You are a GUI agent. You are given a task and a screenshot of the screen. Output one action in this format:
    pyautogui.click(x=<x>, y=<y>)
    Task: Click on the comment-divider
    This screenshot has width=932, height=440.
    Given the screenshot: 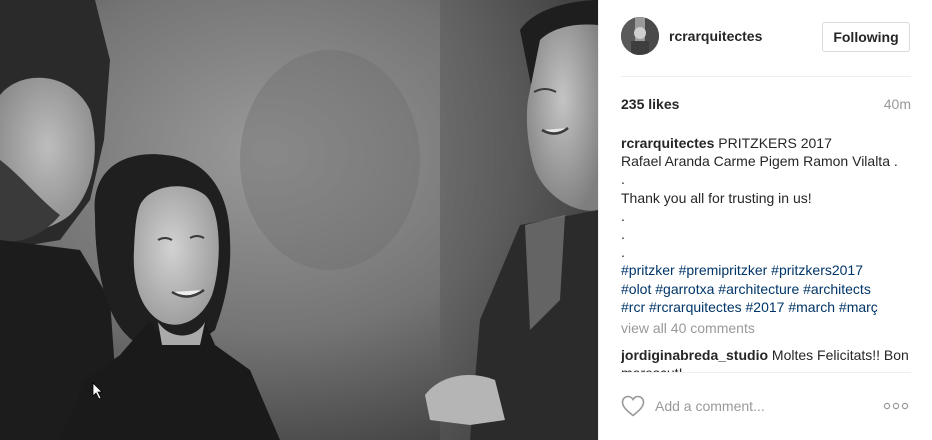 What is the action you would take?
    pyautogui.click(x=766, y=372)
    